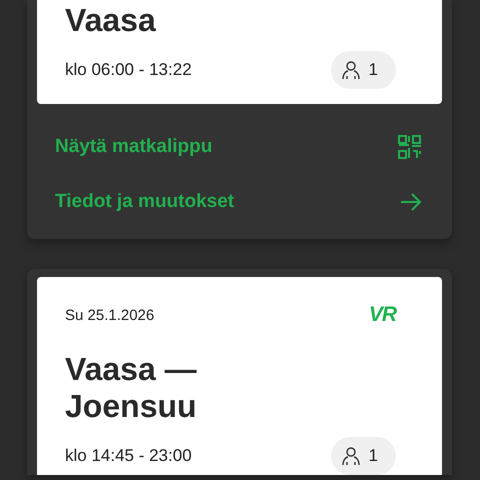 This screenshot has width=480, height=480. What do you see at coordinates (109, 315) in the screenshot?
I see `trip-date: Su 25.1.2026` at bounding box center [109, 315].